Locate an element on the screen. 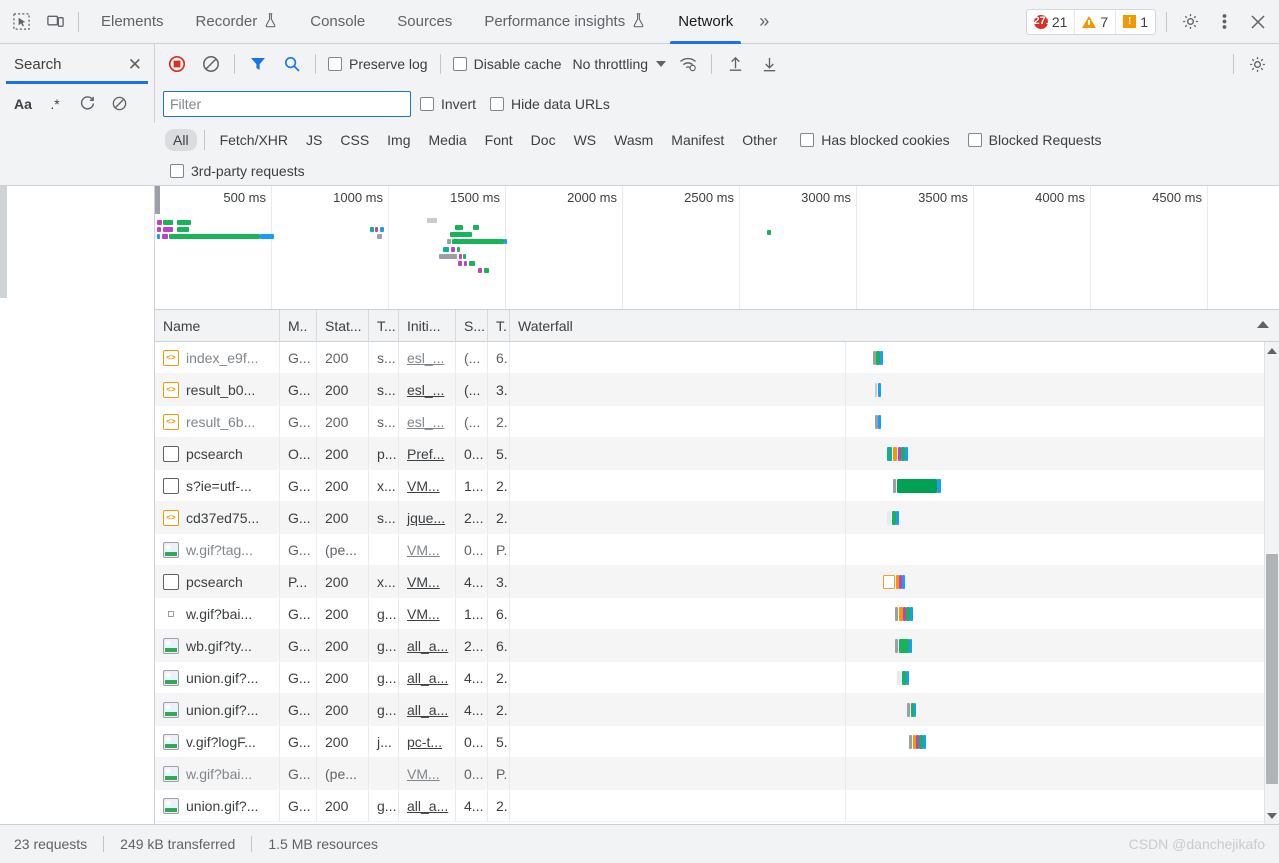  table-row: pcsearch O... 200 p... Pref... 0... 5. is located at coordinates (717, 454).